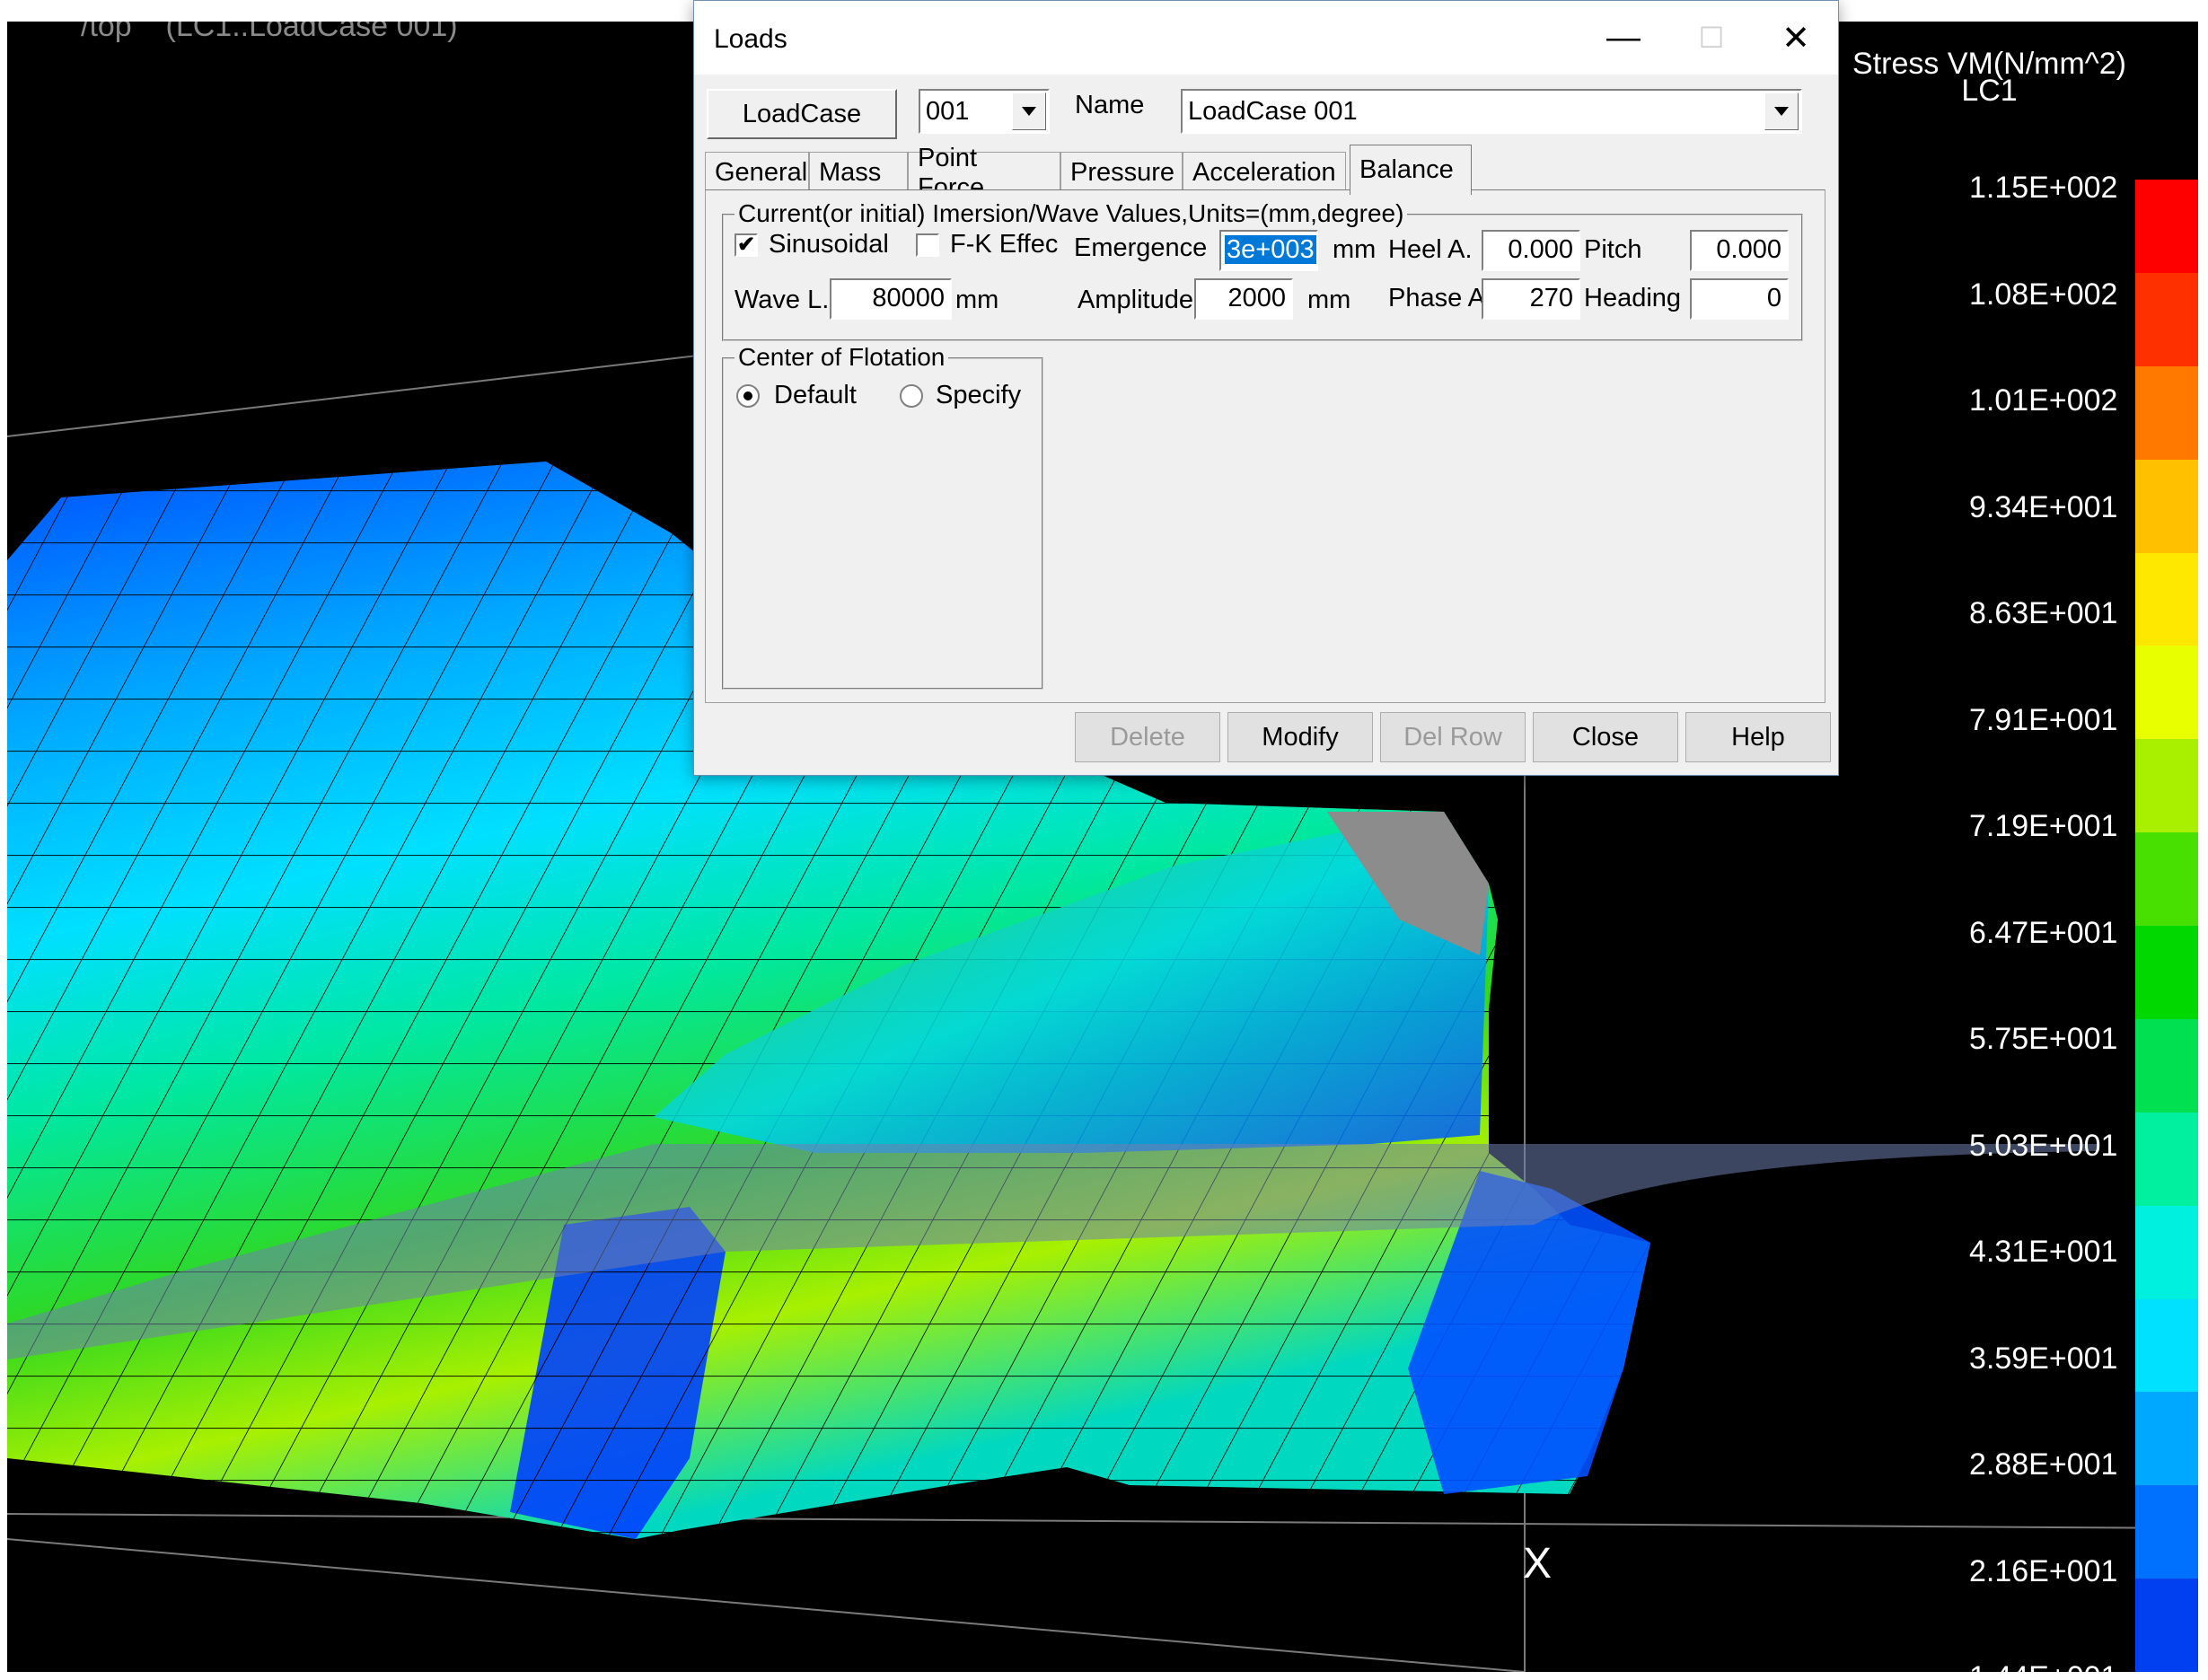 The width and height of the screenshot is (2208, 1680). Describe the element at coordinates (782, 300) in the screenshot. I see `wavelength-label: Wave L.` at that location.